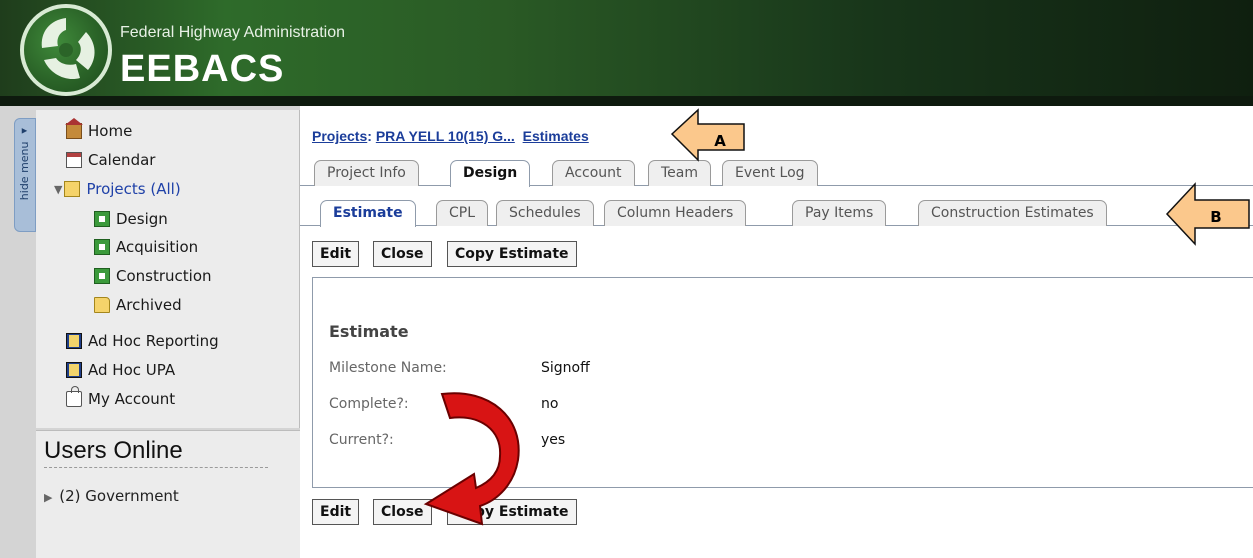 The image size is (1253, 558). I want to click on complete-value: no, so click(550, 404).